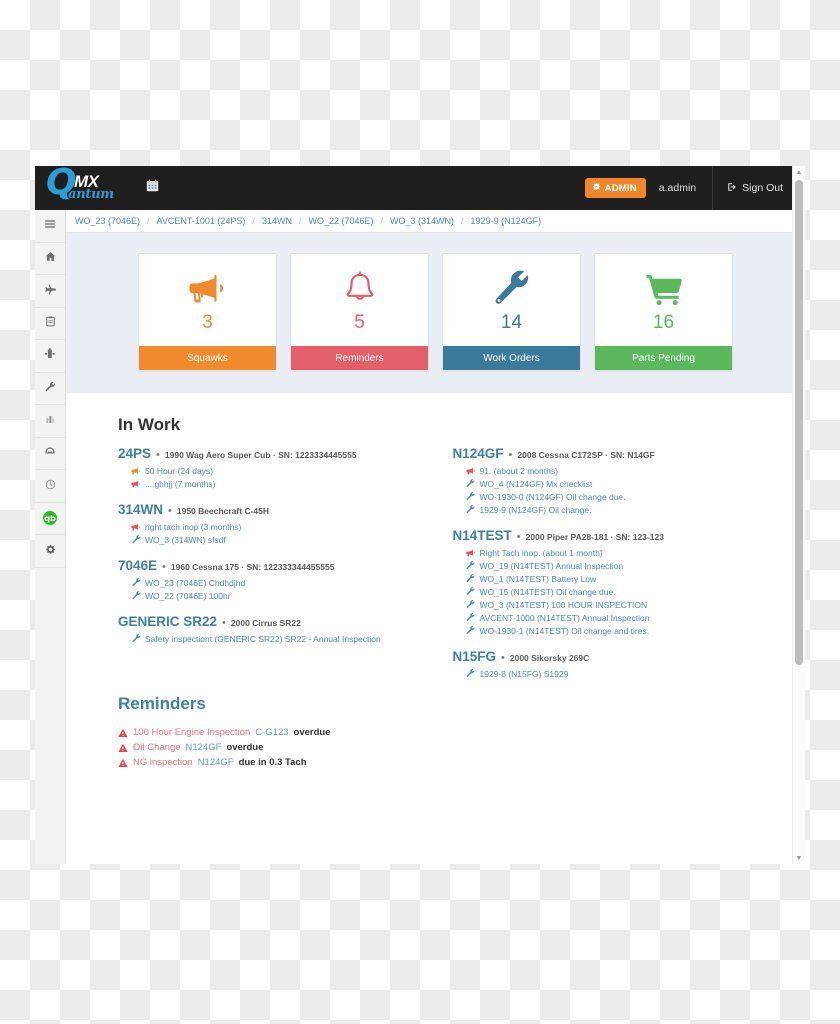 This screenshot has height=1024, width=840. Describe the element at coordinates (207, 312) in the screenshot. I see `stat-card-squawks: 3 Squawks` at that location.